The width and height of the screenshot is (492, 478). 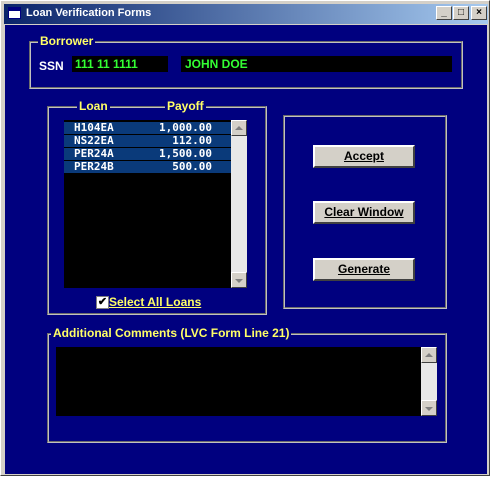 I want to click on select-all-checkbox: ✔, so click(x=102, y=302).